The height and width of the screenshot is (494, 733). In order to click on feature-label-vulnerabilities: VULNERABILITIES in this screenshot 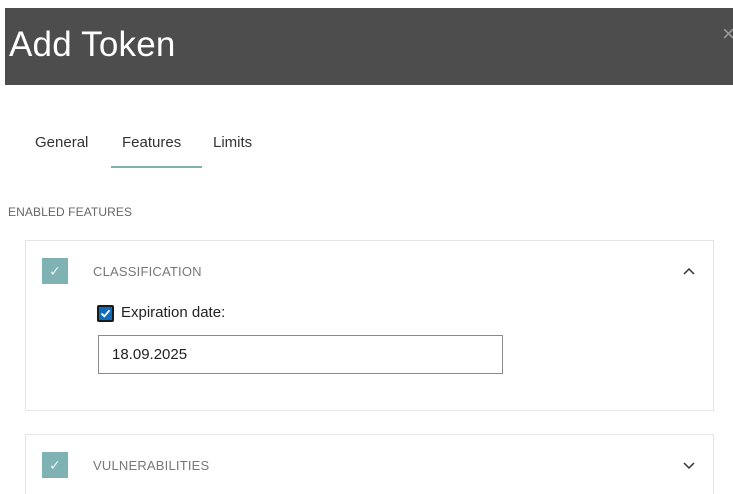, I will do `click(151, 465)`.